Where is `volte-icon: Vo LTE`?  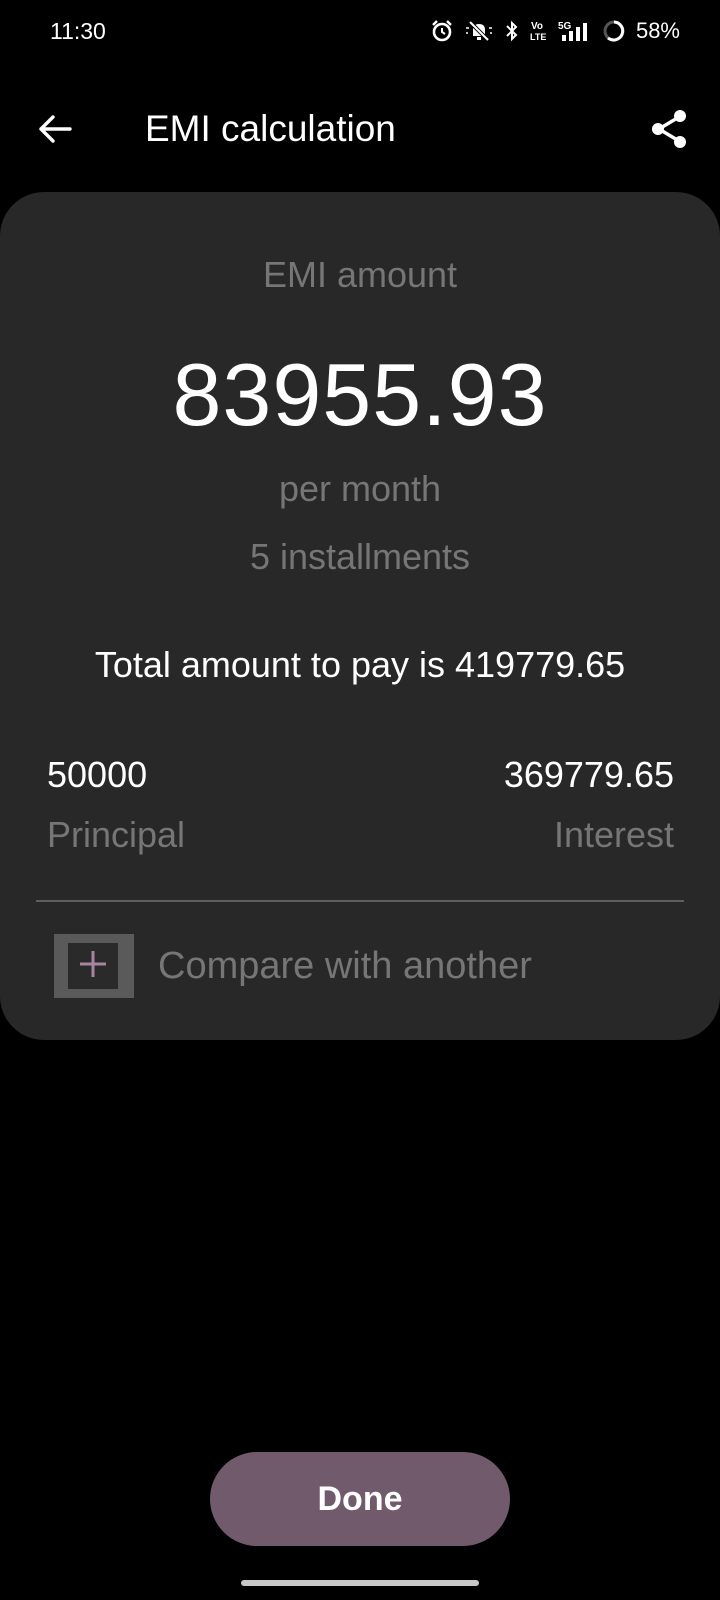 volte-icon: Vo LTE is located at coordinates (539, 31).